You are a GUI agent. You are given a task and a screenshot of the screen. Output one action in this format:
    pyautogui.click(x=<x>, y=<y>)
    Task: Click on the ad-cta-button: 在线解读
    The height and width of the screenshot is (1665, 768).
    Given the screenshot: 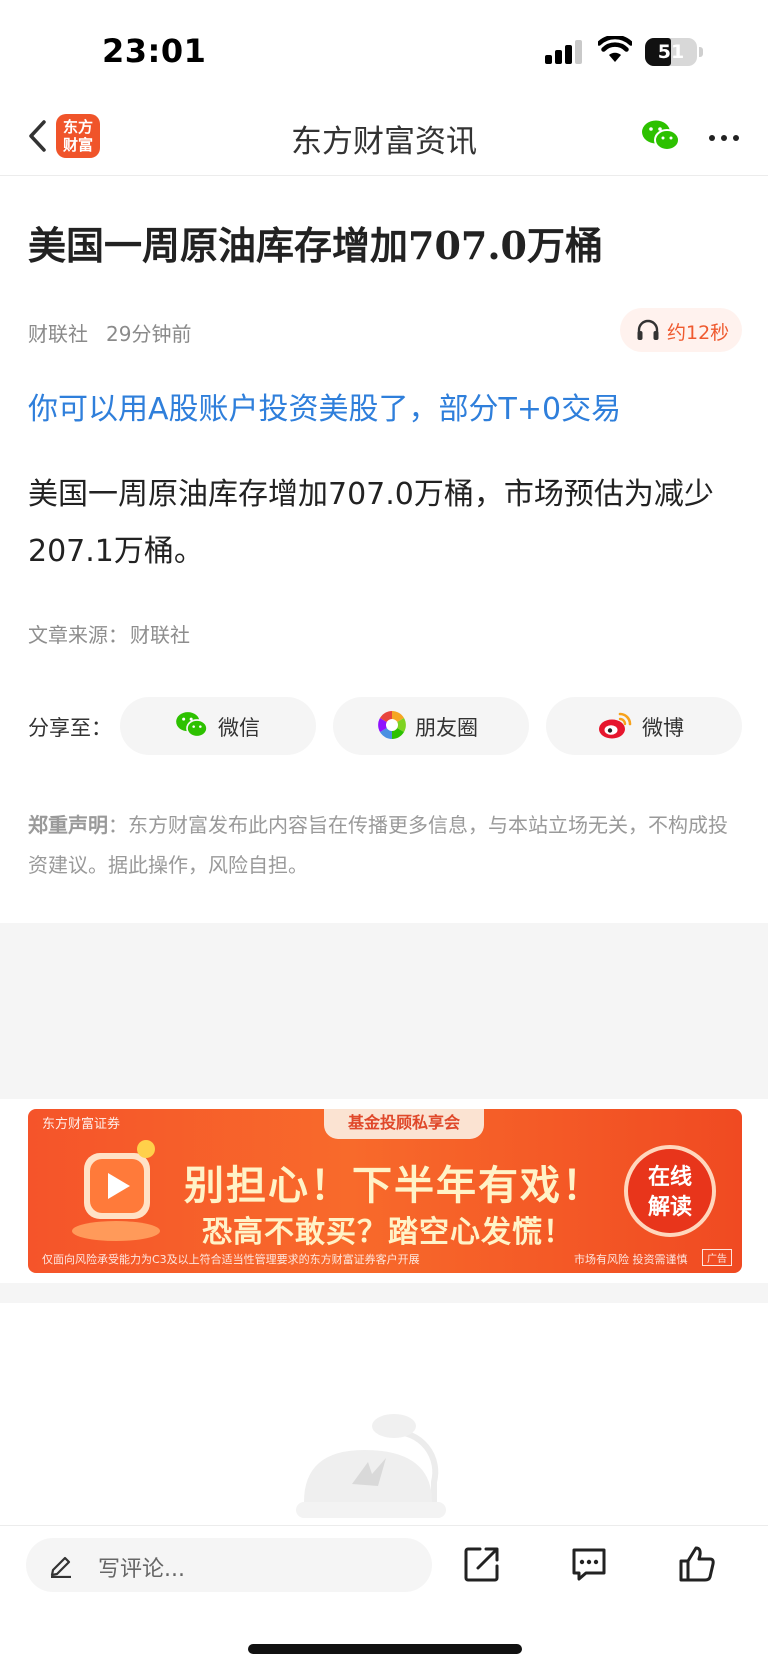 What is the action you would take?
    pyautogui.click(x=670, y=1191)
    